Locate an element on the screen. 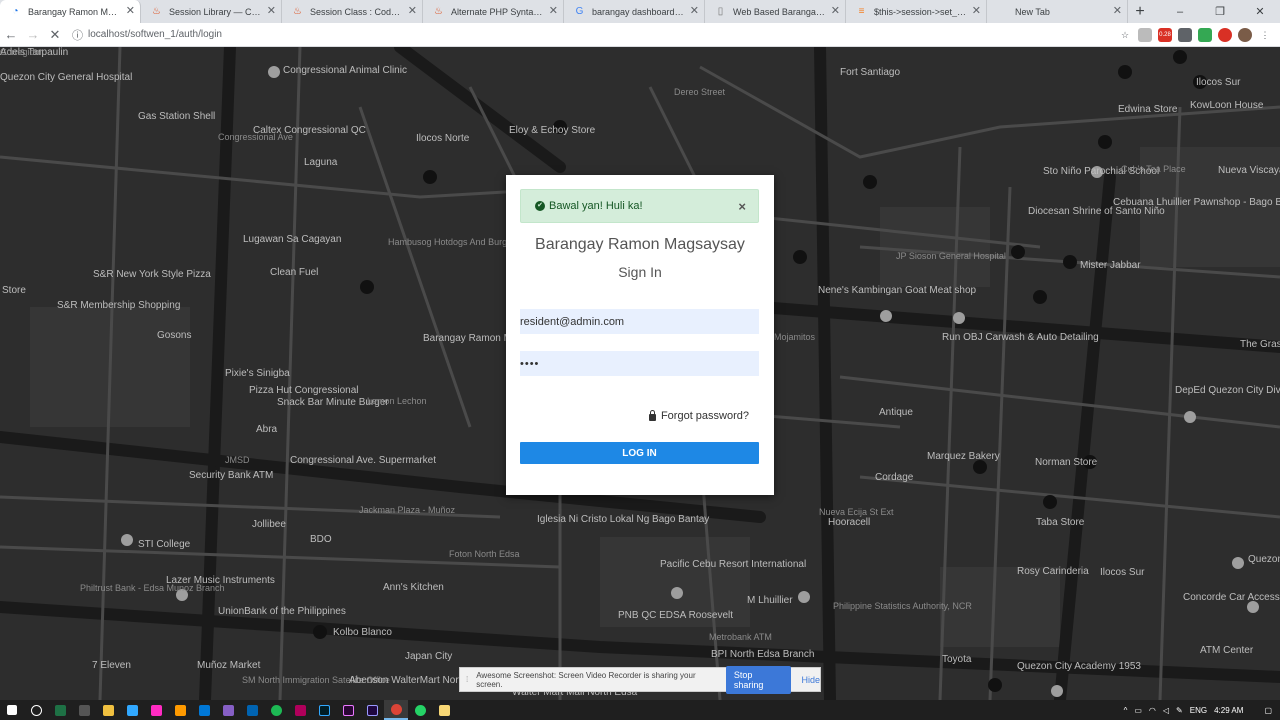  whatsapp-icon is located at coordinates (420, 710).